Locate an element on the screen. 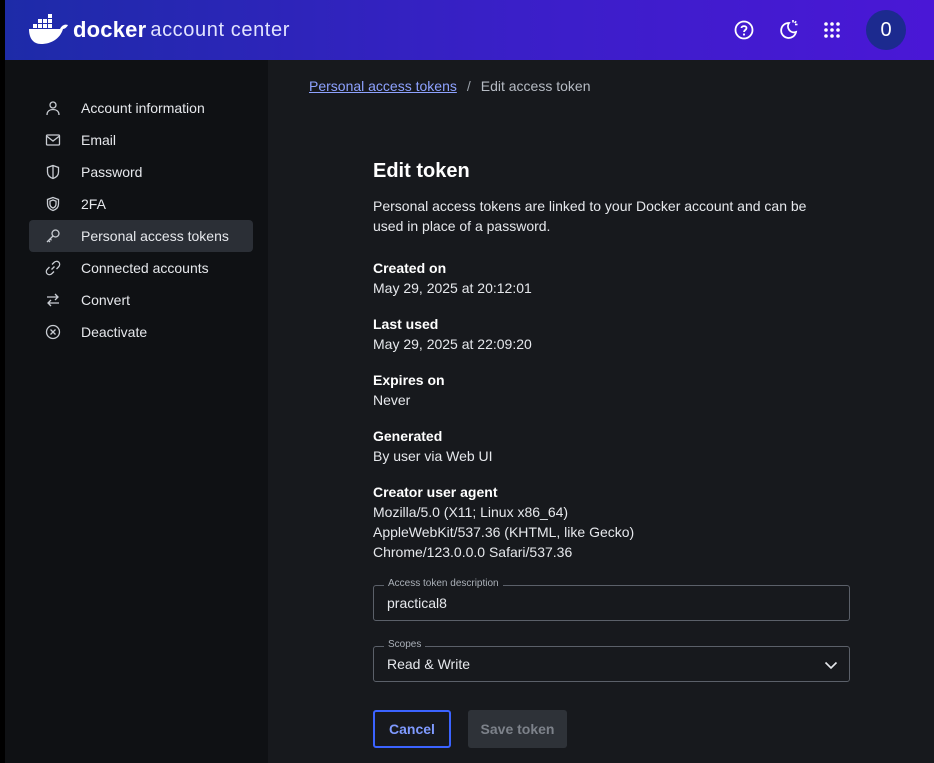  sidebar-item-account-information: Account information is located at coordinates (141, 108).